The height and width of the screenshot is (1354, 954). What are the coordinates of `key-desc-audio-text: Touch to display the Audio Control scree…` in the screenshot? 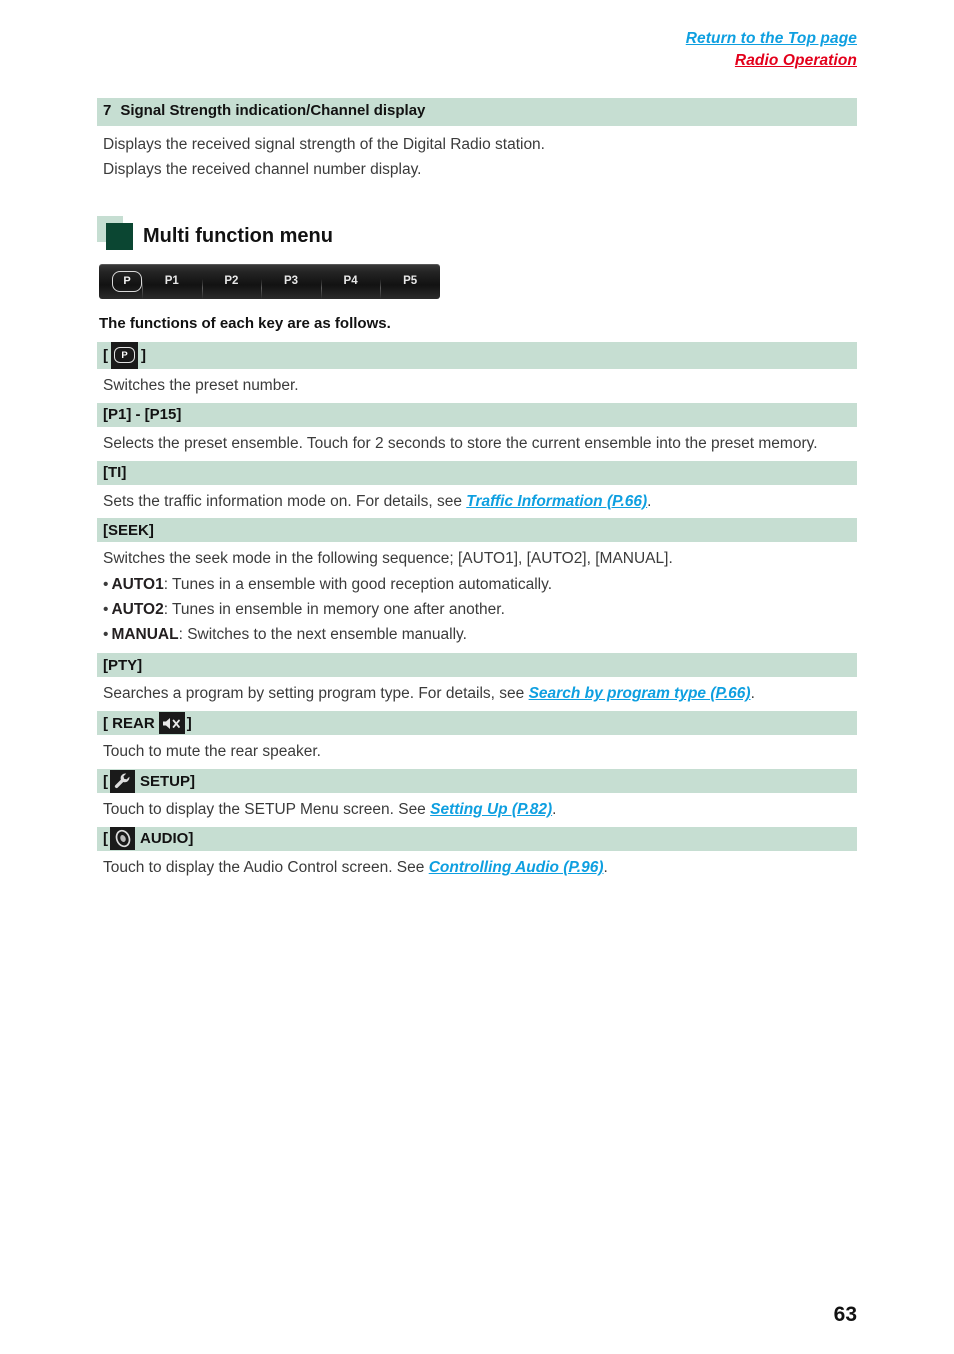 It's located at (266, 867).